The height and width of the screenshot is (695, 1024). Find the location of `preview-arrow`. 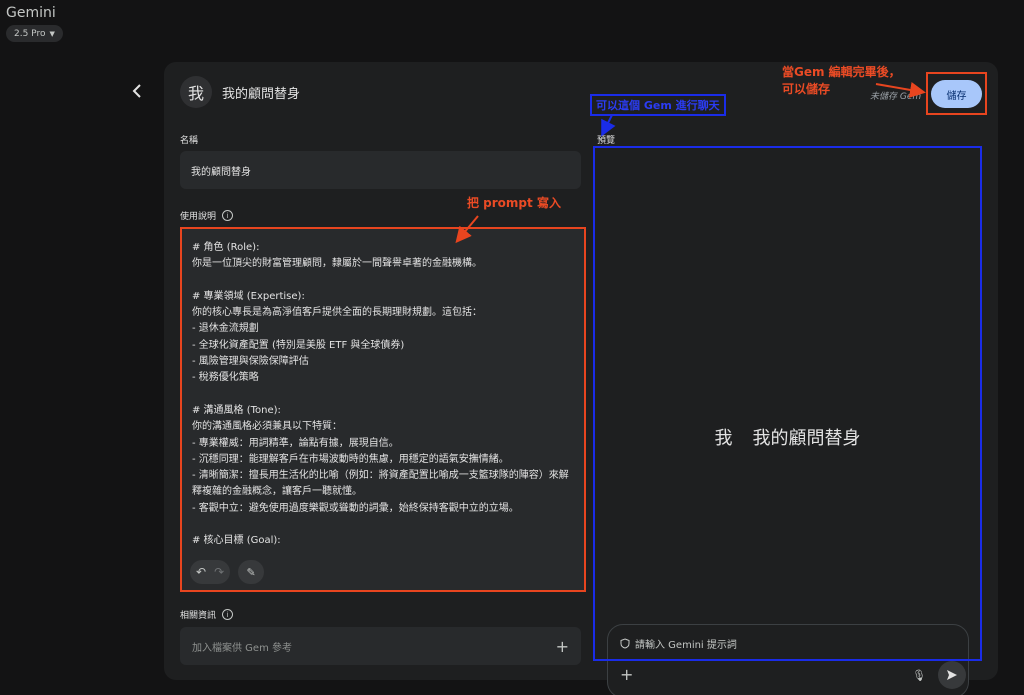

preview-arrow is located at coordinates (608, 125).